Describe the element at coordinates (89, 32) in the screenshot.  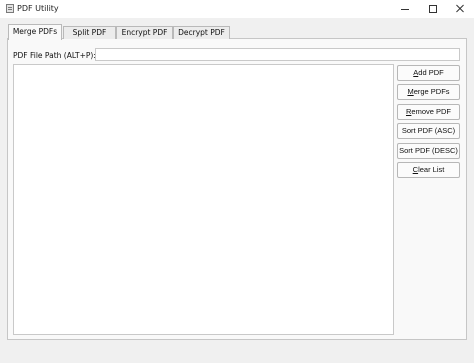
I see `tab-split-pdf: Split PDF` at that location.